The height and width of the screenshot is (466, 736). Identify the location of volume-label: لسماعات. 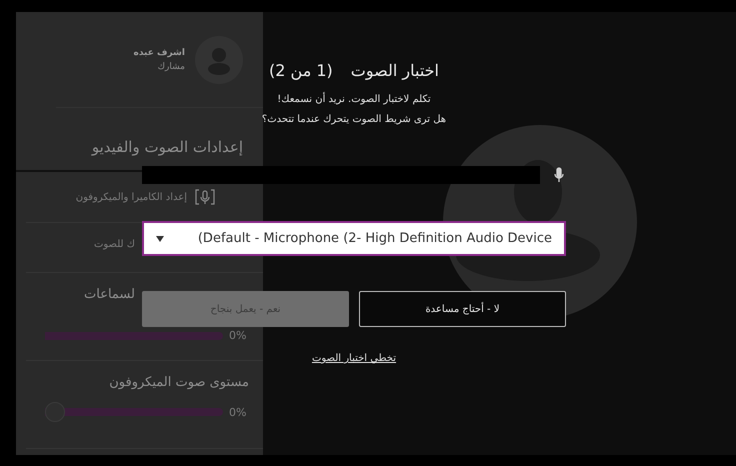
(109, 294).